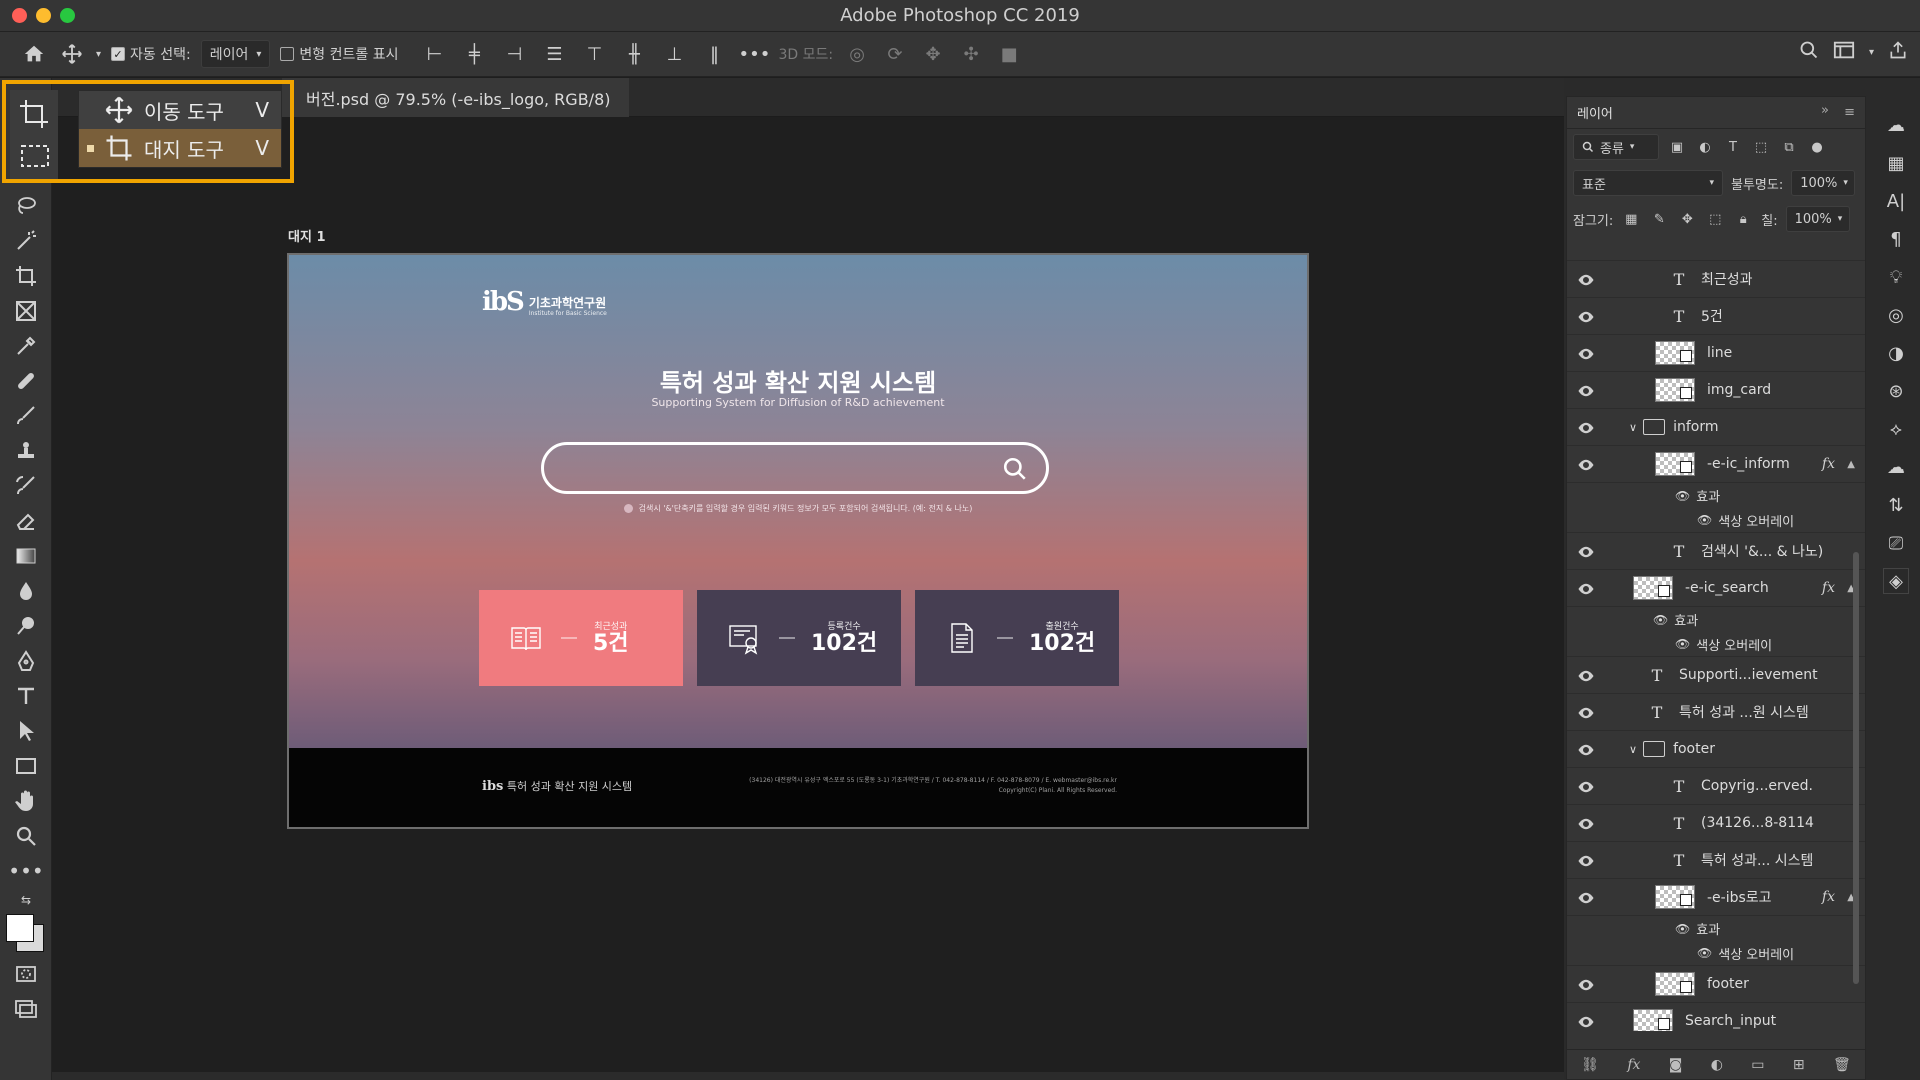 The image size is (1920, 1080). Describe the element at coordinates (1896, 429) in the screenshot. I see `paths-icon: ⟡` at that location.